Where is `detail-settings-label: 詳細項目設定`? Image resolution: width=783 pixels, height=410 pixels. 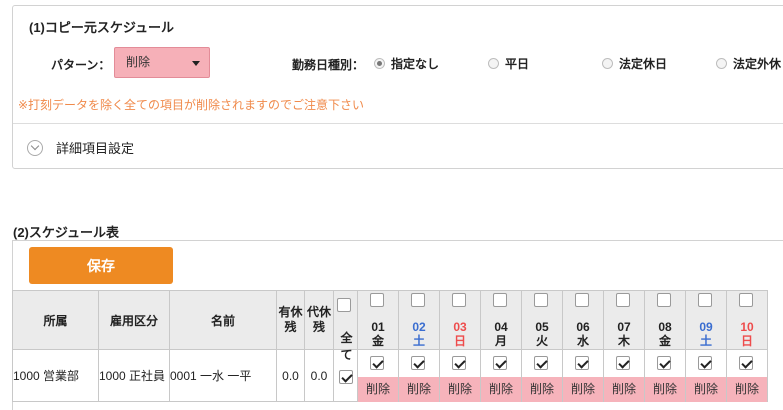
detail-settings-label: 詳細項目設定 is located at coordinates (95, 148).